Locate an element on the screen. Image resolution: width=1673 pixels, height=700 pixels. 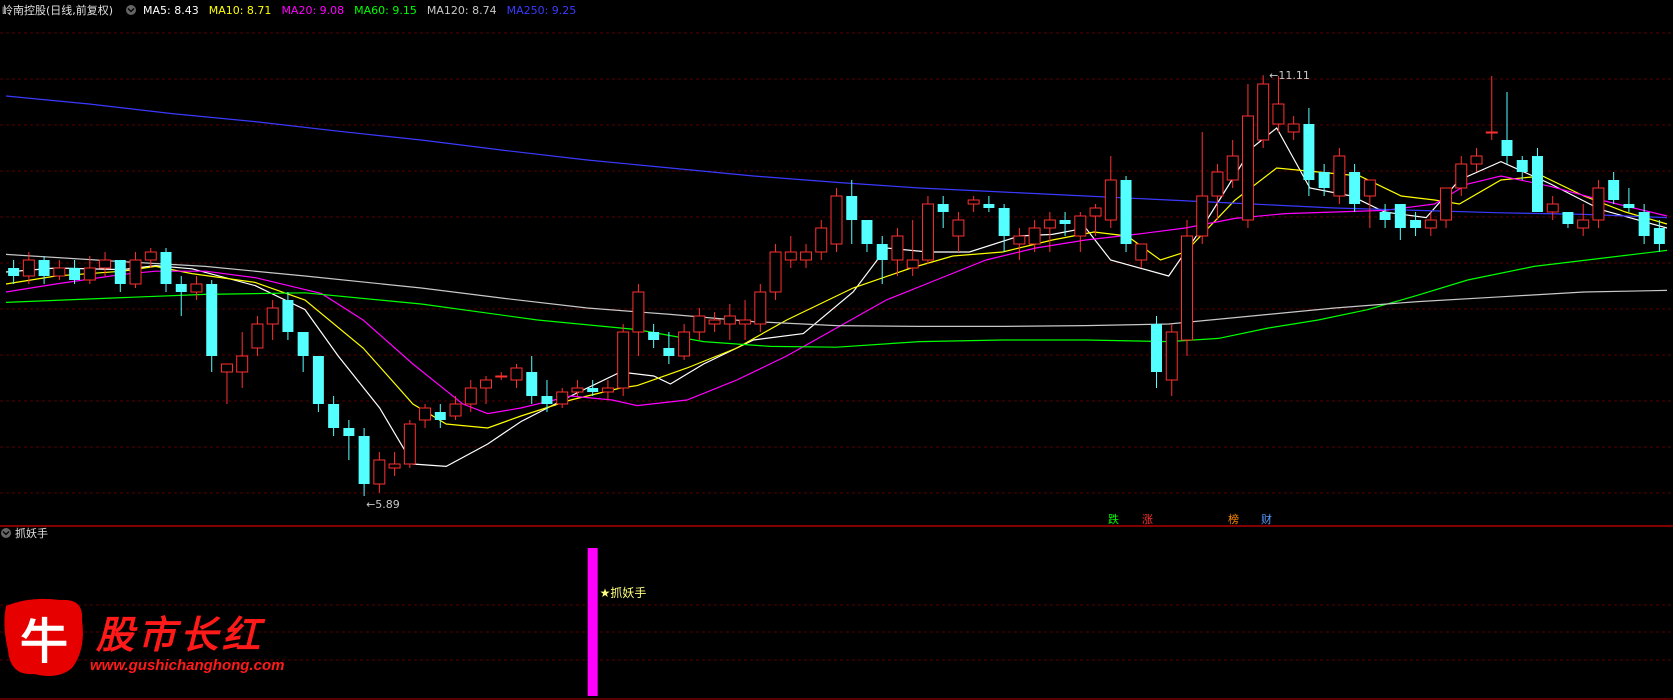
indicator-panel is located at coordinates (592, 622).